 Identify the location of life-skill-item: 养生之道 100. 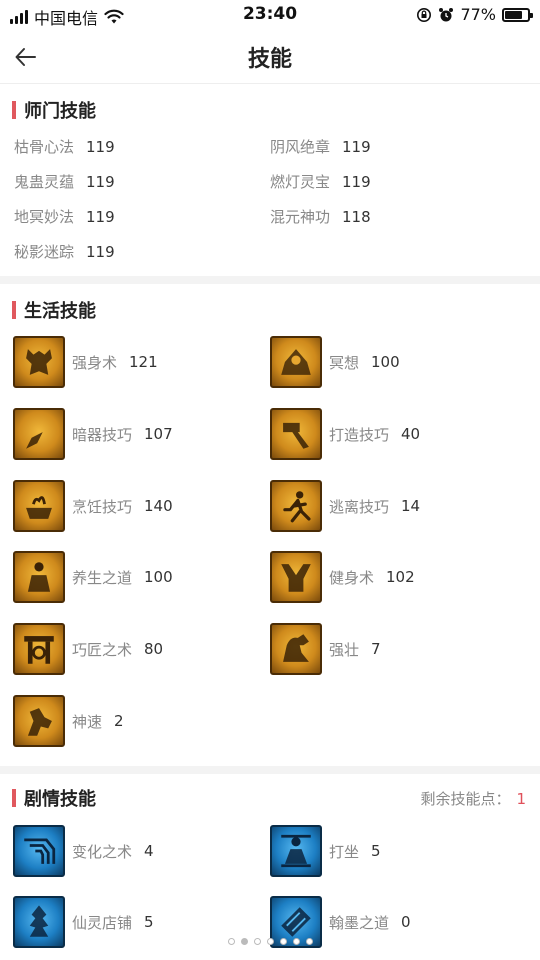
(93, 577).